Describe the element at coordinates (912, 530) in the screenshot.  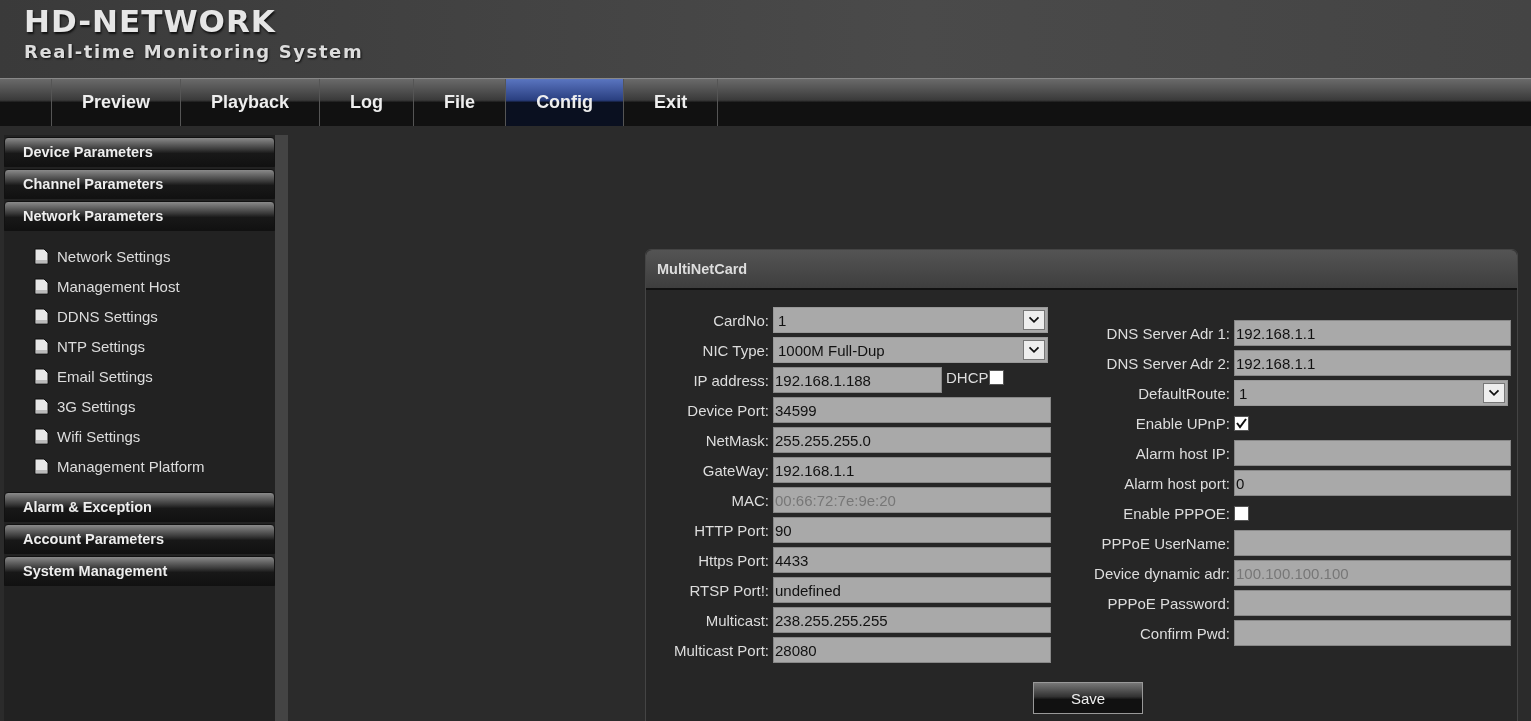
I see `input-field: 90` at that location.